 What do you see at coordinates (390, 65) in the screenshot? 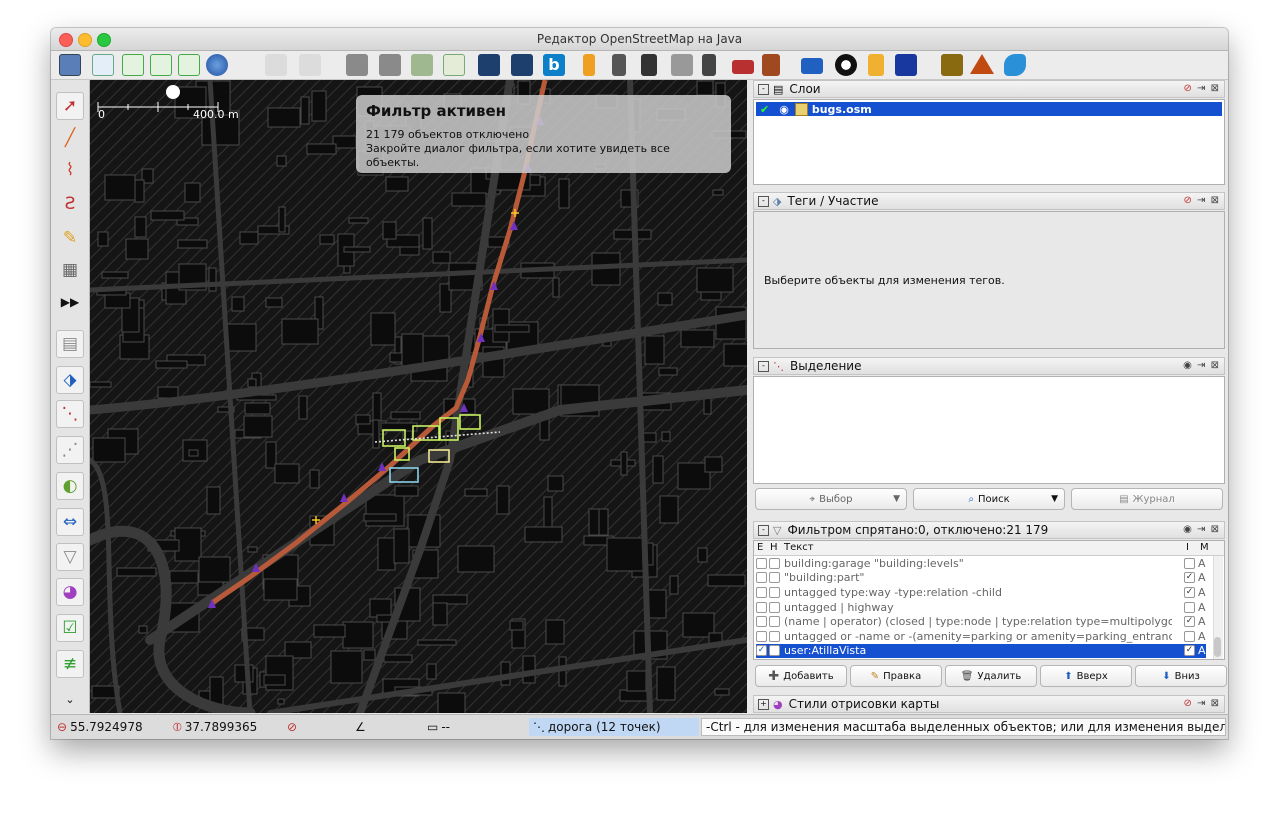
I see `imagery-2-icon` at bounding box center [390, 65].